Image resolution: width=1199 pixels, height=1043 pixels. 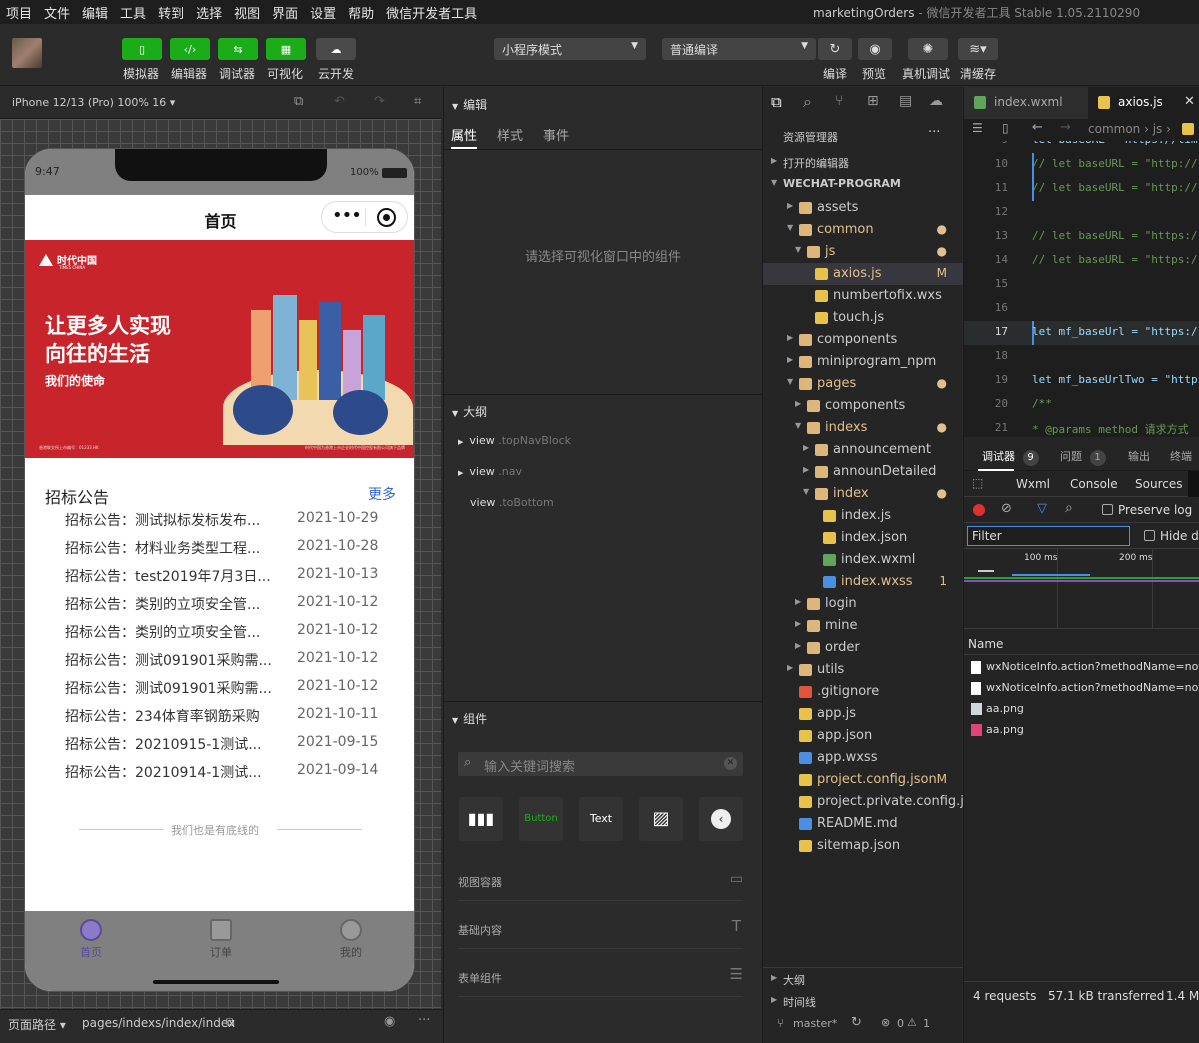 I want to click on subtab-network, so click(x=1193, y=484).